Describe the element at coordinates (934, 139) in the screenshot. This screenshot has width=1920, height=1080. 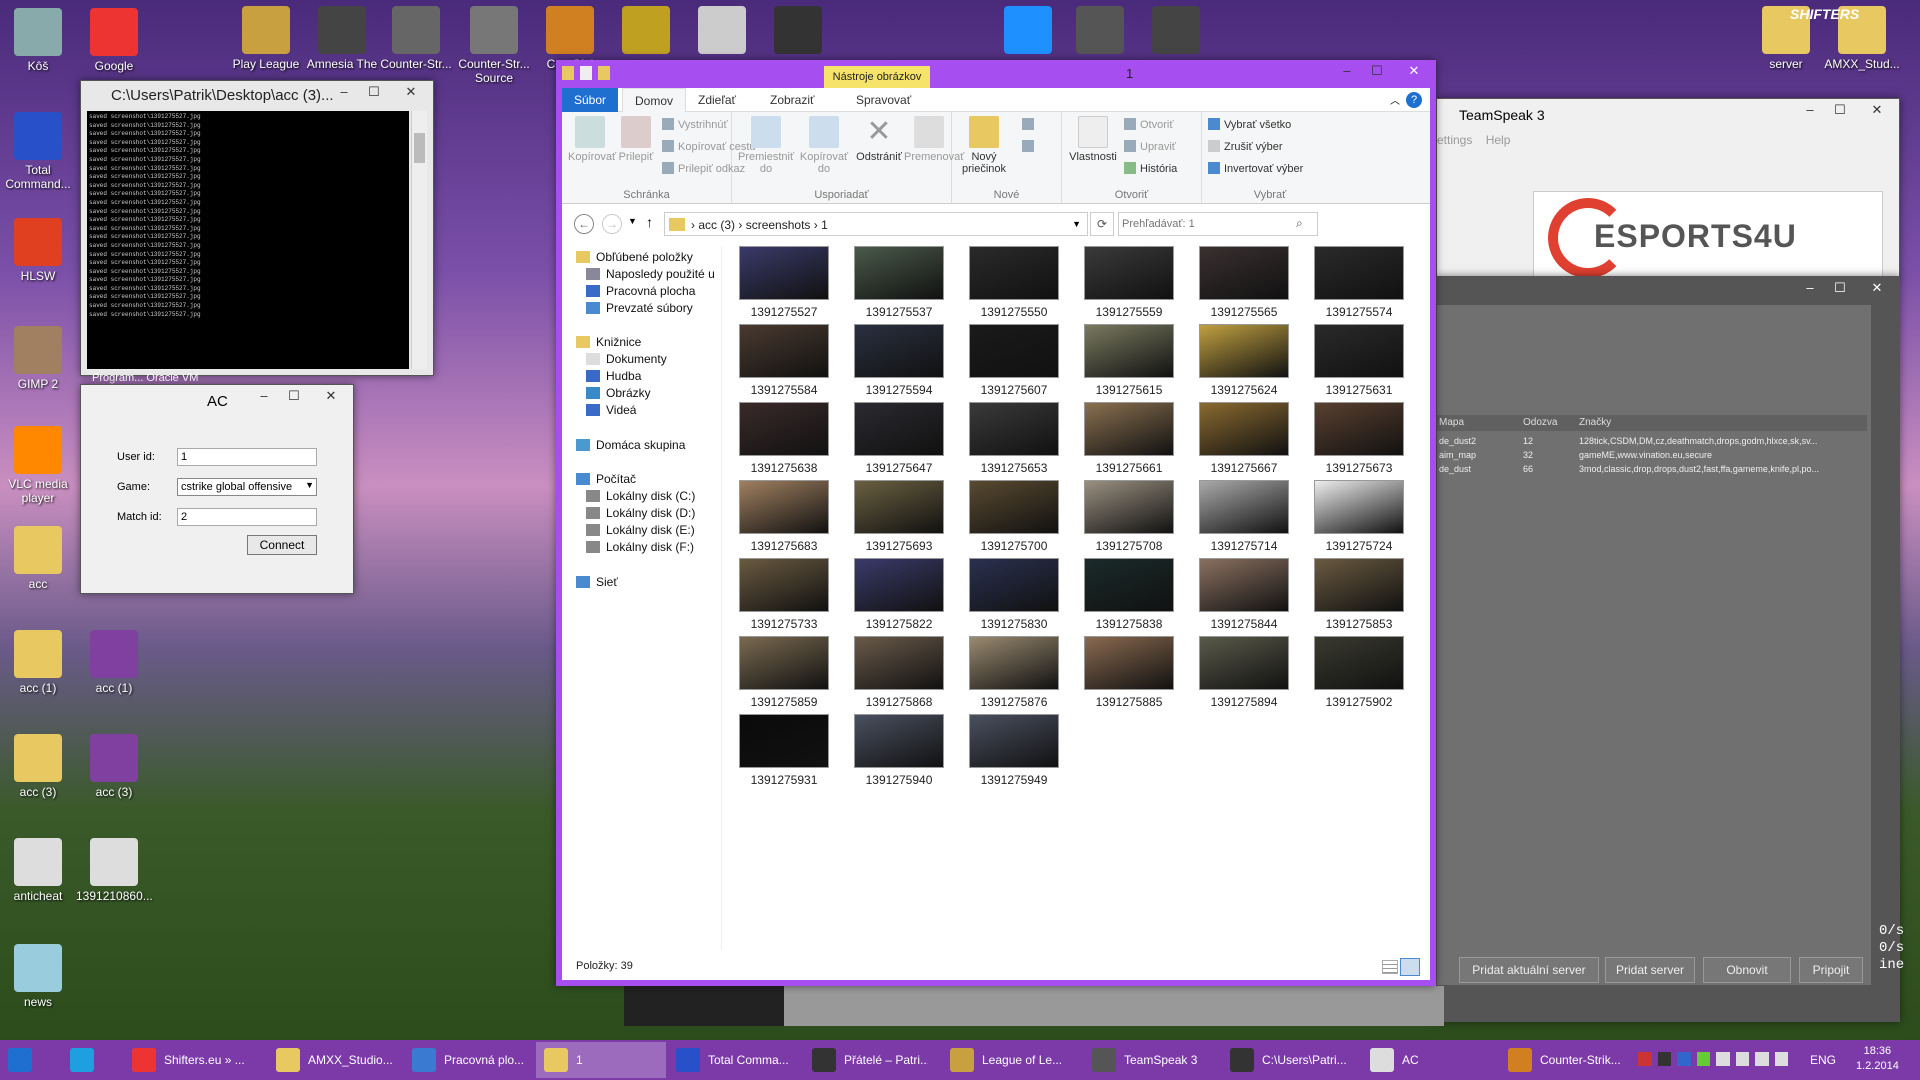
I see `rename-button: Premenovať` at that location.